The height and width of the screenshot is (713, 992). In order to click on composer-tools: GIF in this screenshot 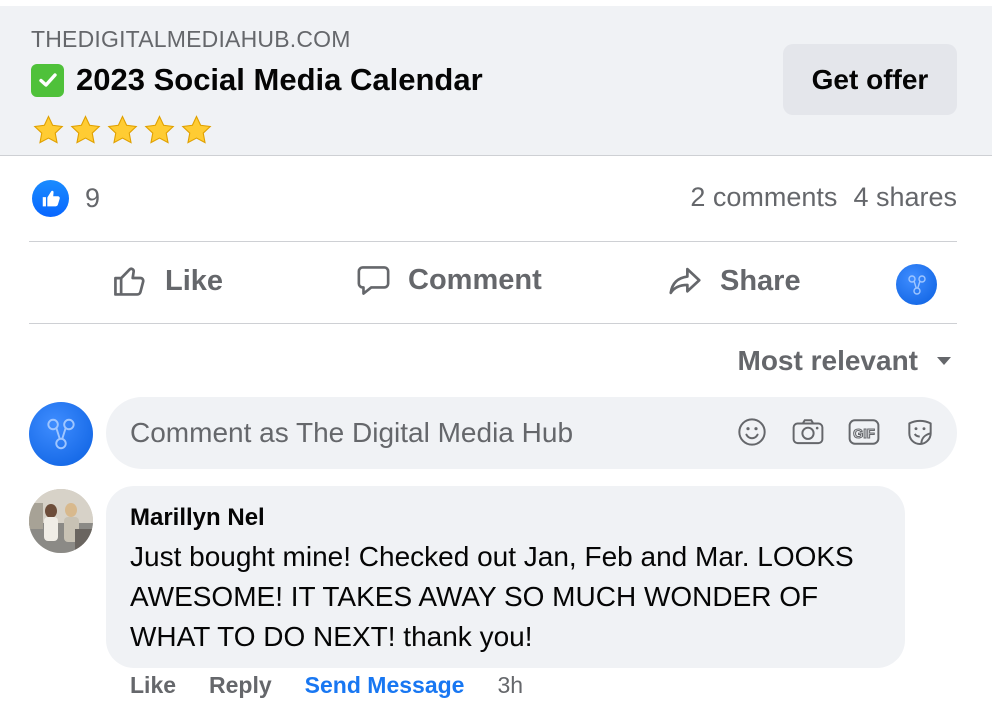, I will do `click(836, 432)`.